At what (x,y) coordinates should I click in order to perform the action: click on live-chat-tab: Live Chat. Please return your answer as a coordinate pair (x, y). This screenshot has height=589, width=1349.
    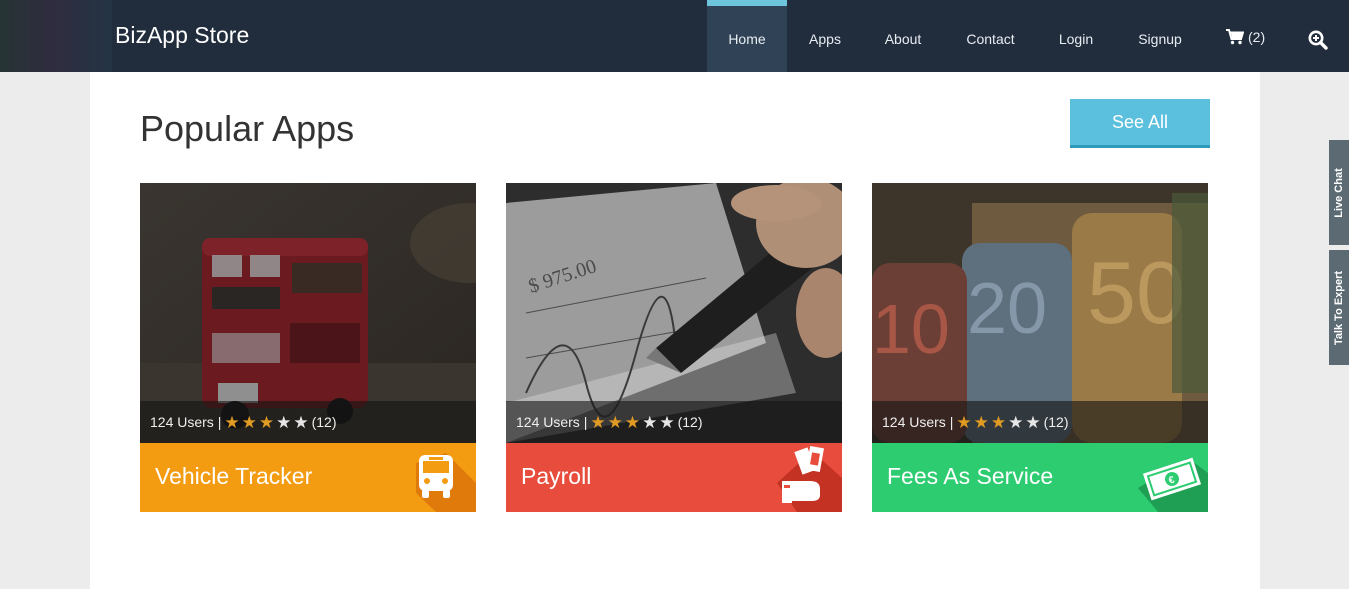
    Looking at the image, I should click on (1339, 192).